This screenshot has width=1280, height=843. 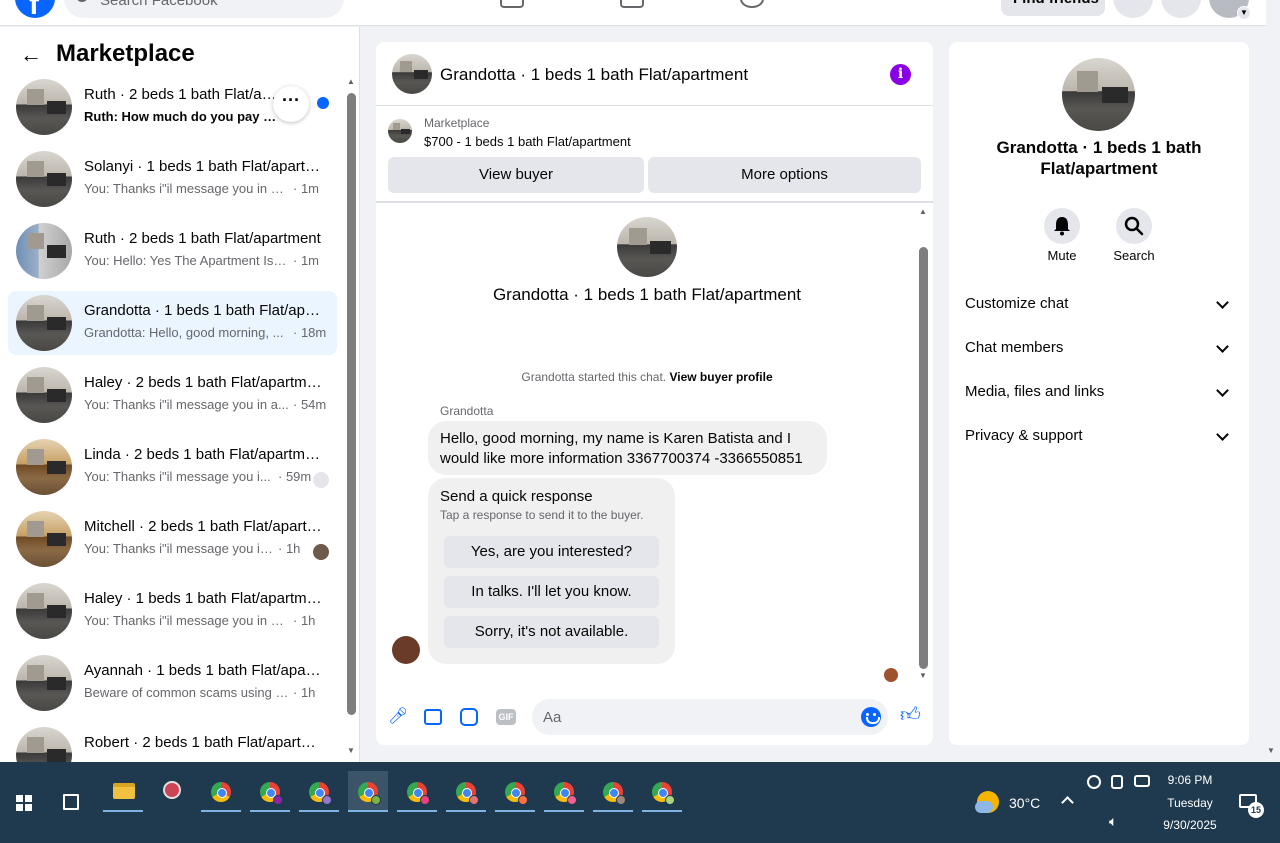 I want to click on view-buyer-button: View buyer, so click(x=516, y=175).